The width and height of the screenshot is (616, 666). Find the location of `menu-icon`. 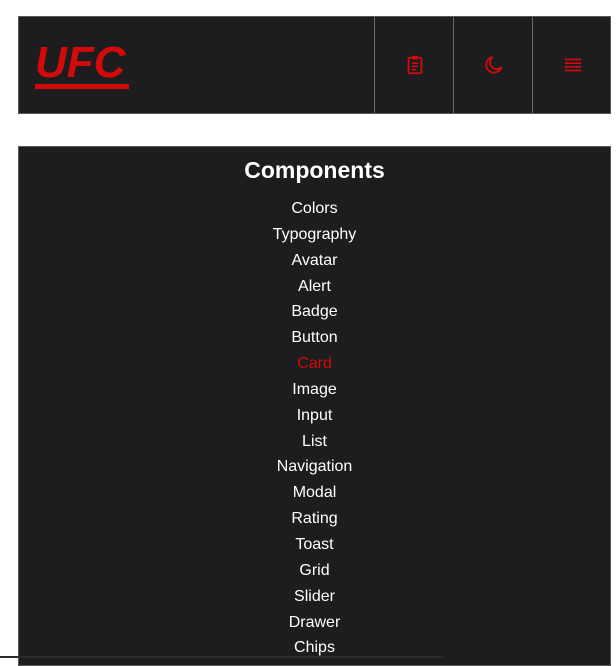

menu-icon is located at coordinates (572, 65).